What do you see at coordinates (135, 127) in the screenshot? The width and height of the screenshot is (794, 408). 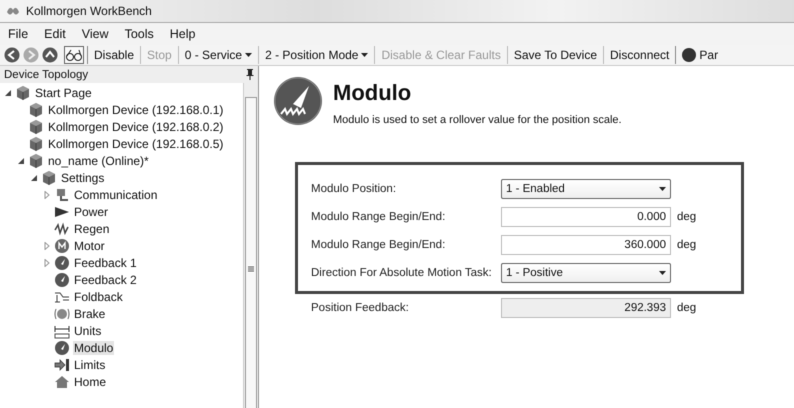 I see `tree-item: Kollmorgen Device (192.168.0.2)` at bounding box center [135, 127].